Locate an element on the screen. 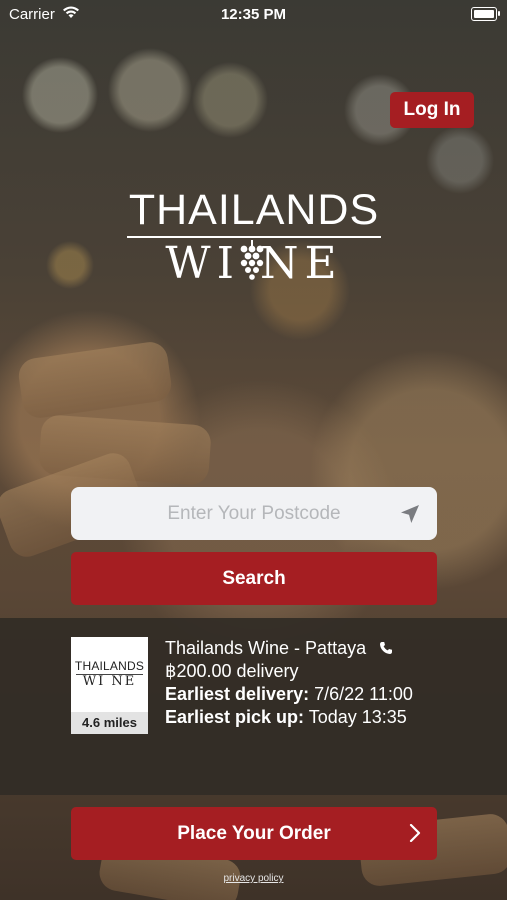 The width and height of the screenshot is (507, 900). earliest-pickup-value: Today 13:35 is located at coordinates (357, 717).